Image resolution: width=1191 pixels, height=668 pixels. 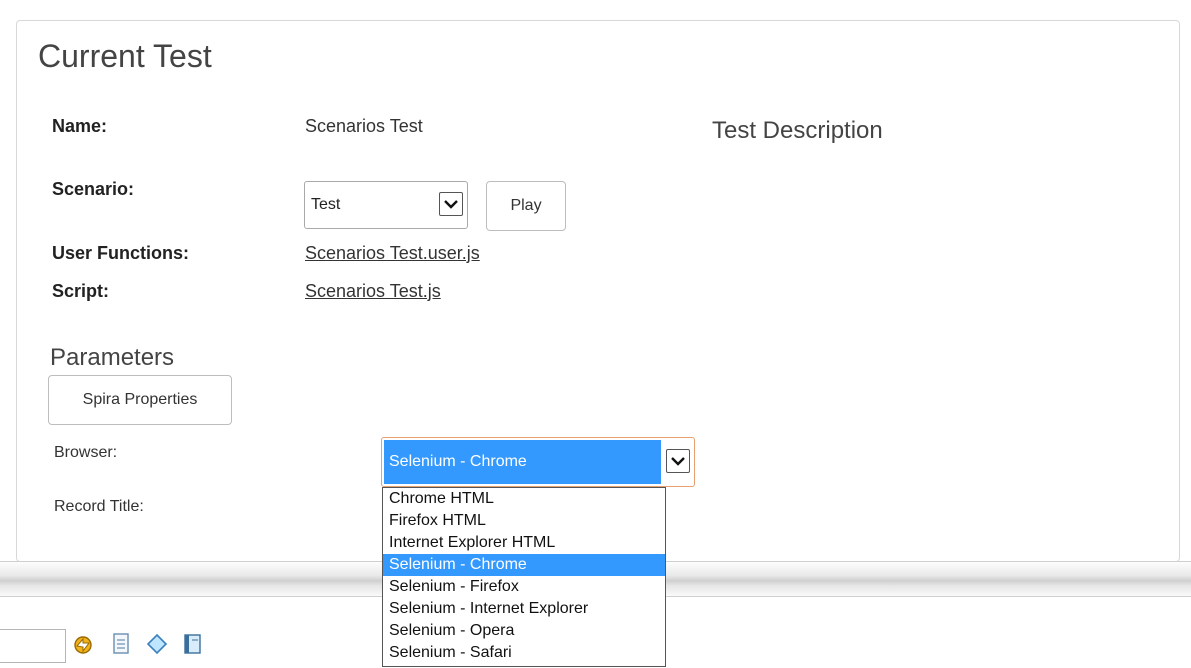 What do you see at coordinates (80, 126) in the screenshot?
I see `name-label: Name:` at bounding box center [80, 126].